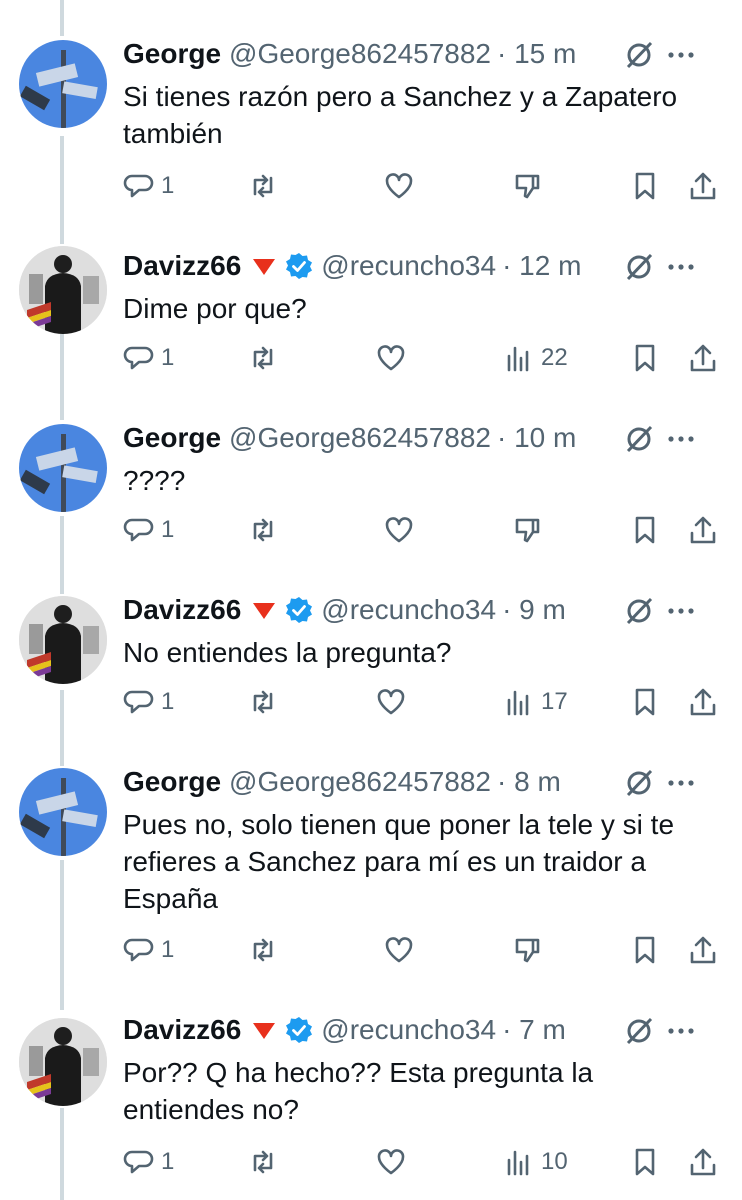 This screenshot has width=742, height=1200. Describe the element at coordinates (371, 490) in the screenshot. I see `tweet: George @George862457882 · 10 m ???? 1` at that location.